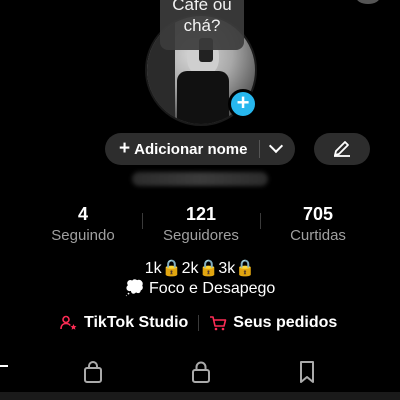  What do you see at coordinates (205, 323) in the screenshot?
I see `profile-links: TikTok Studio Seus pedidos` at bounding box center [205, 323].